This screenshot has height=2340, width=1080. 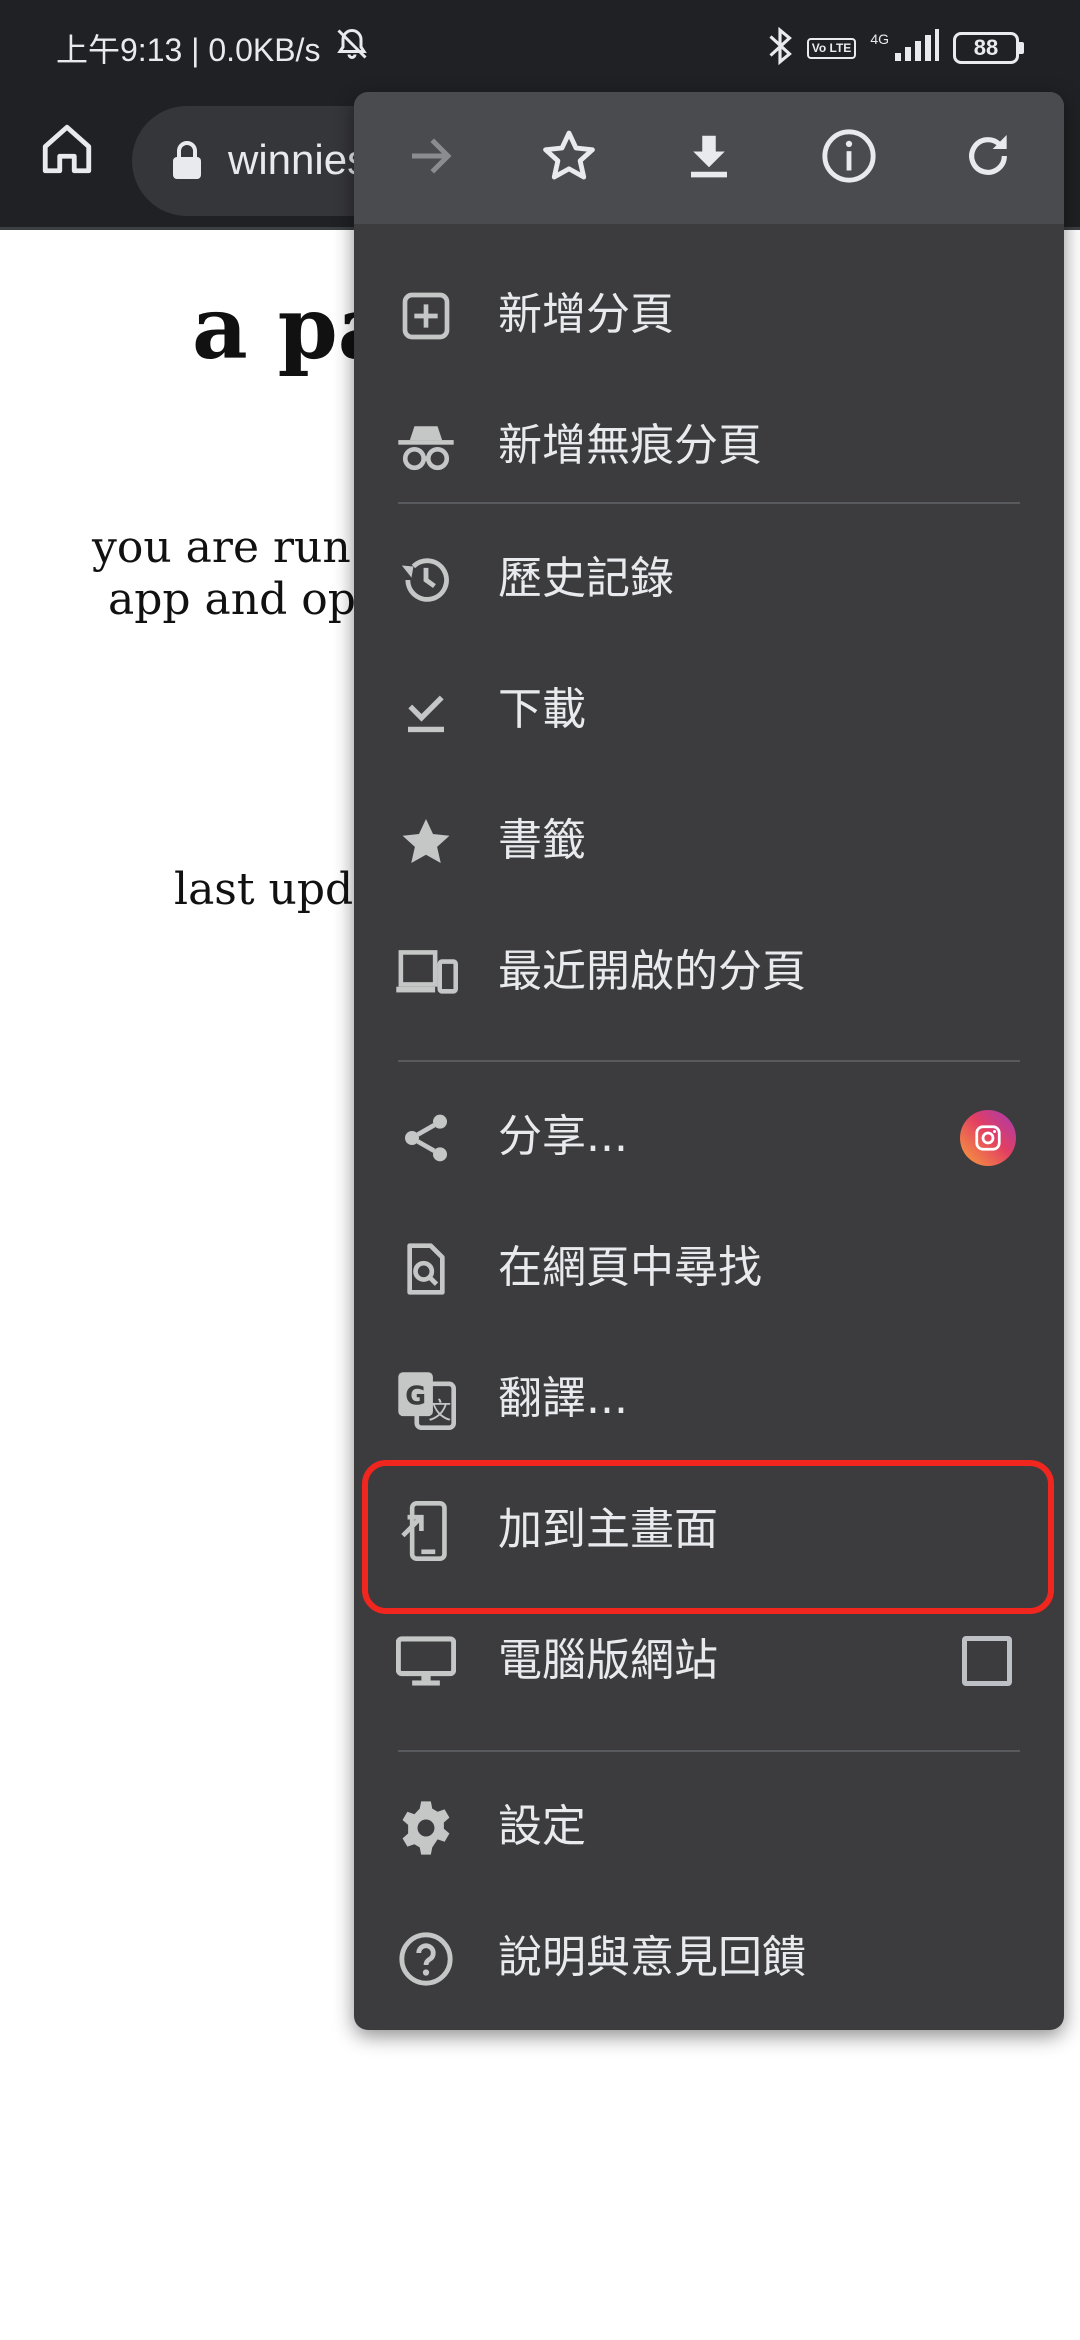 I want to click on battery-level: 88, so click(x=986, y=48).